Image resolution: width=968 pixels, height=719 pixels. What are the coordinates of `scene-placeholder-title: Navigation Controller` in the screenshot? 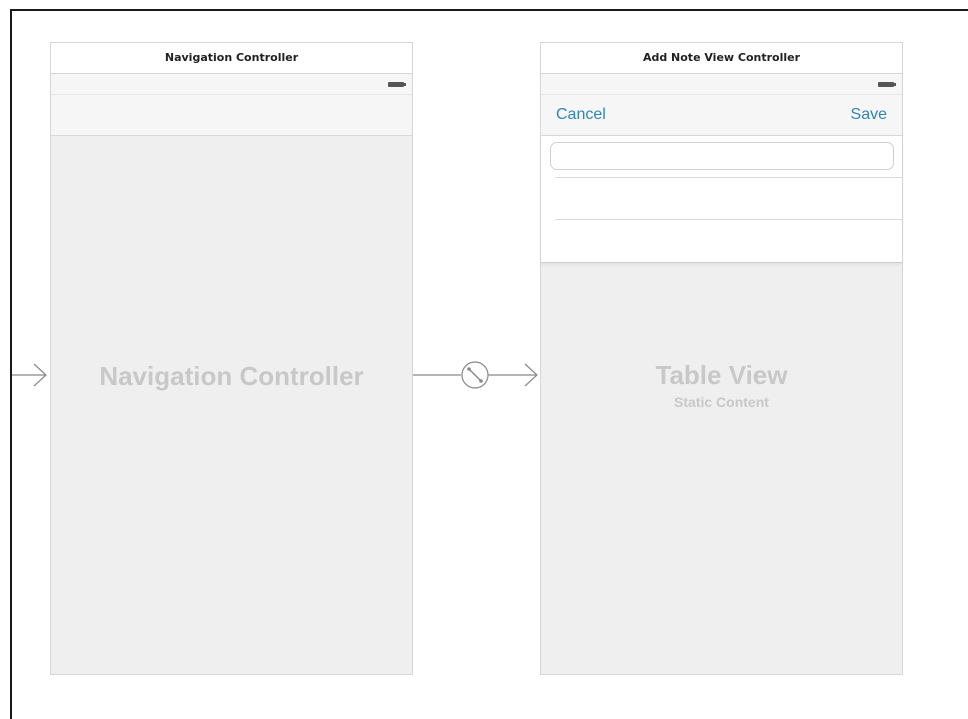 It's located at (231, 376).